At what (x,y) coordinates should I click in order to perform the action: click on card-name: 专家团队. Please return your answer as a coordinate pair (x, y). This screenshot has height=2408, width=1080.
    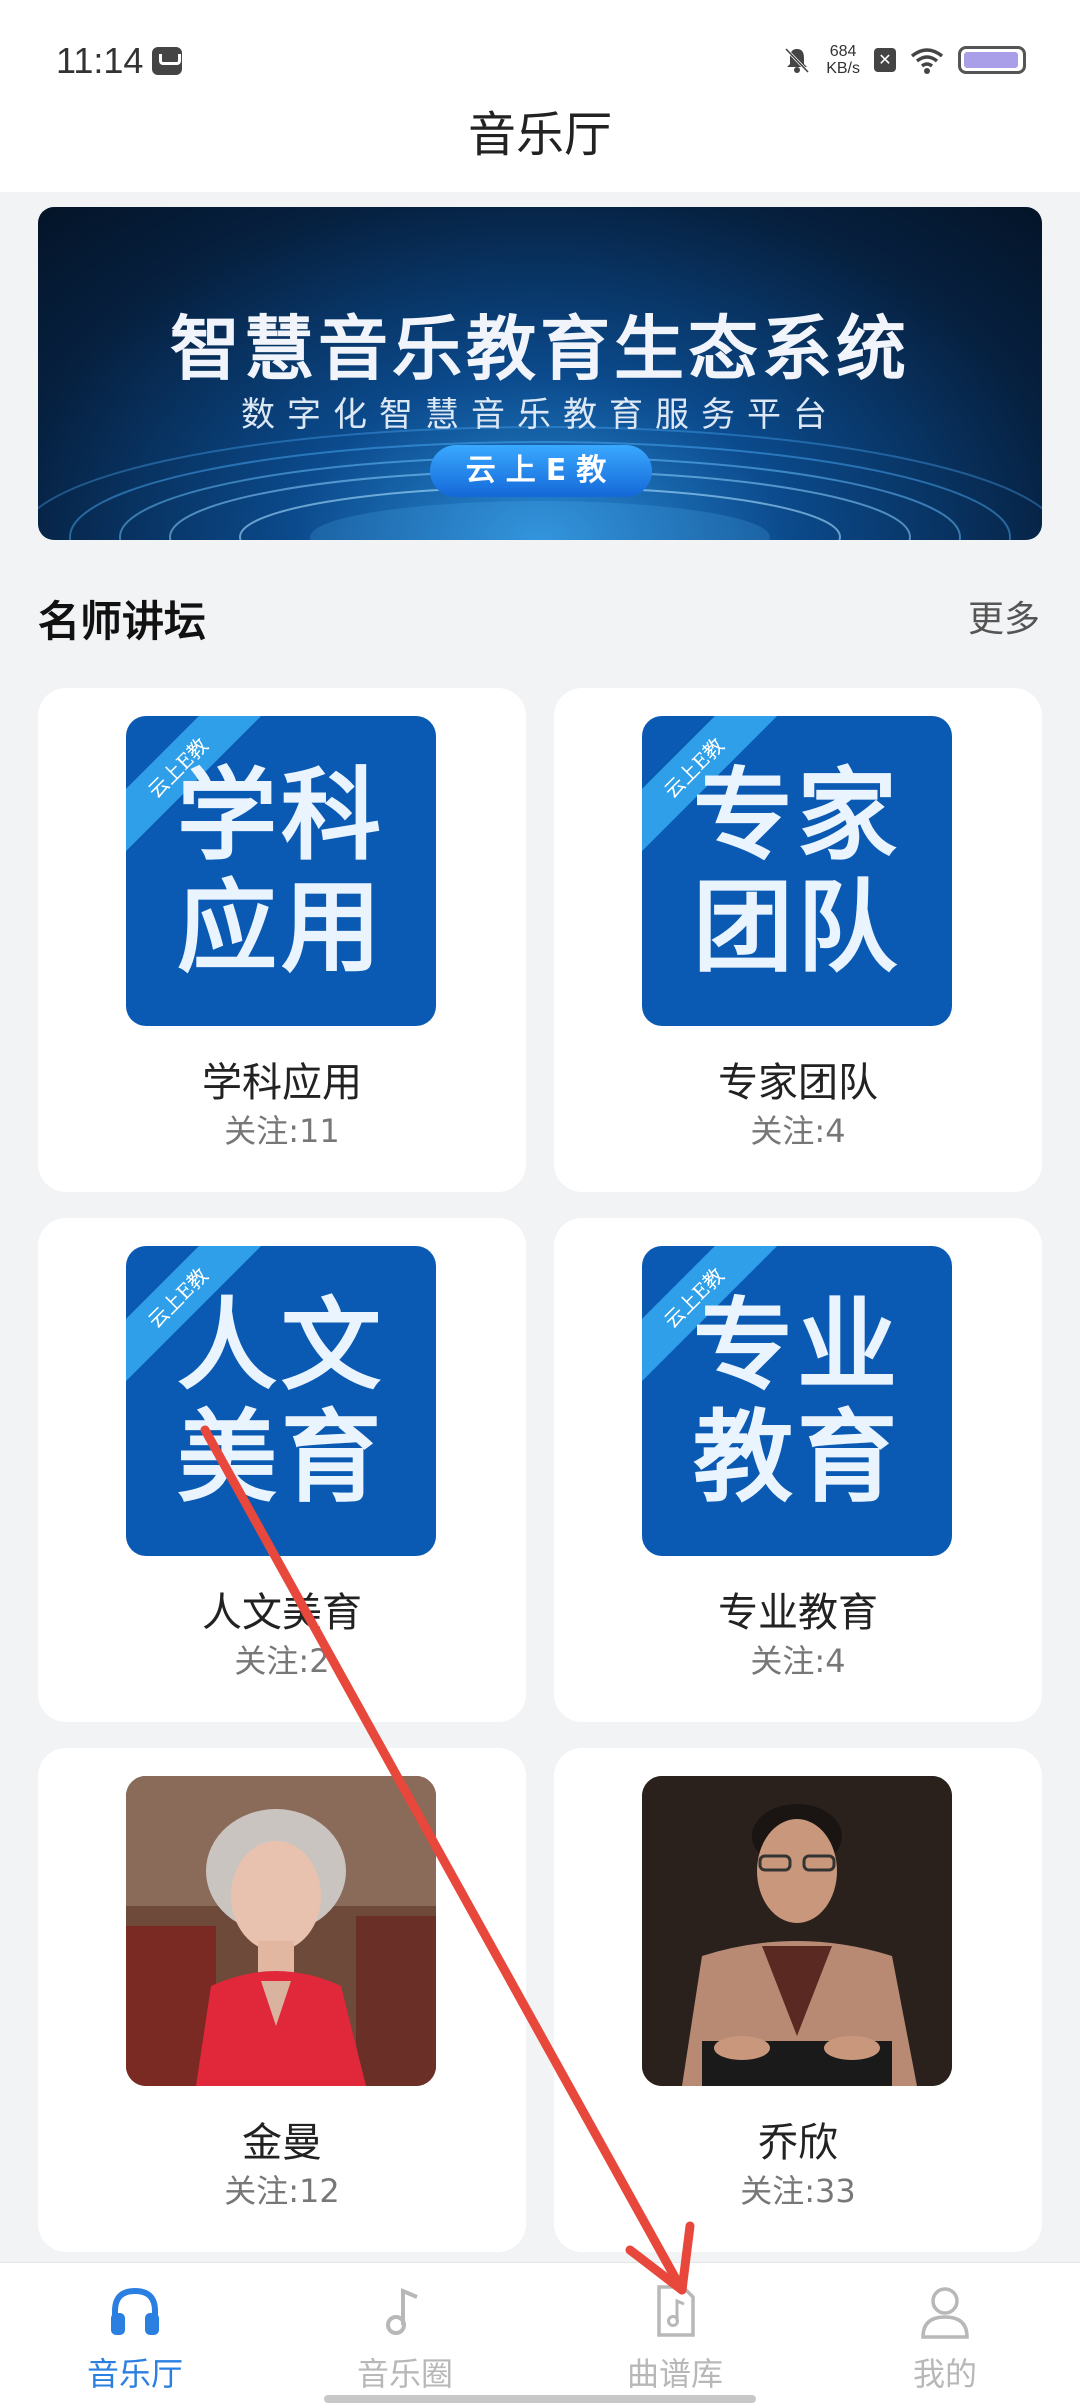
    Looking at the image, I should click on (798, 1083).